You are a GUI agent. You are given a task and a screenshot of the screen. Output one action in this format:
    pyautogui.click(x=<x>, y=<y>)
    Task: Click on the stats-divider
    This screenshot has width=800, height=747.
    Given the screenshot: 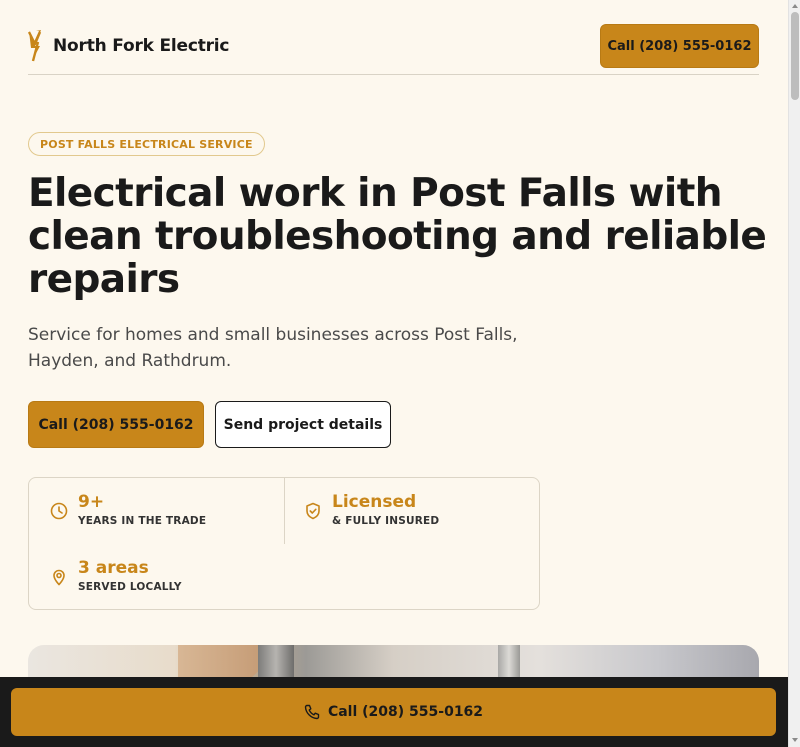 What is the action you would take?
    pyautogui.click(x=284, y=511)
    